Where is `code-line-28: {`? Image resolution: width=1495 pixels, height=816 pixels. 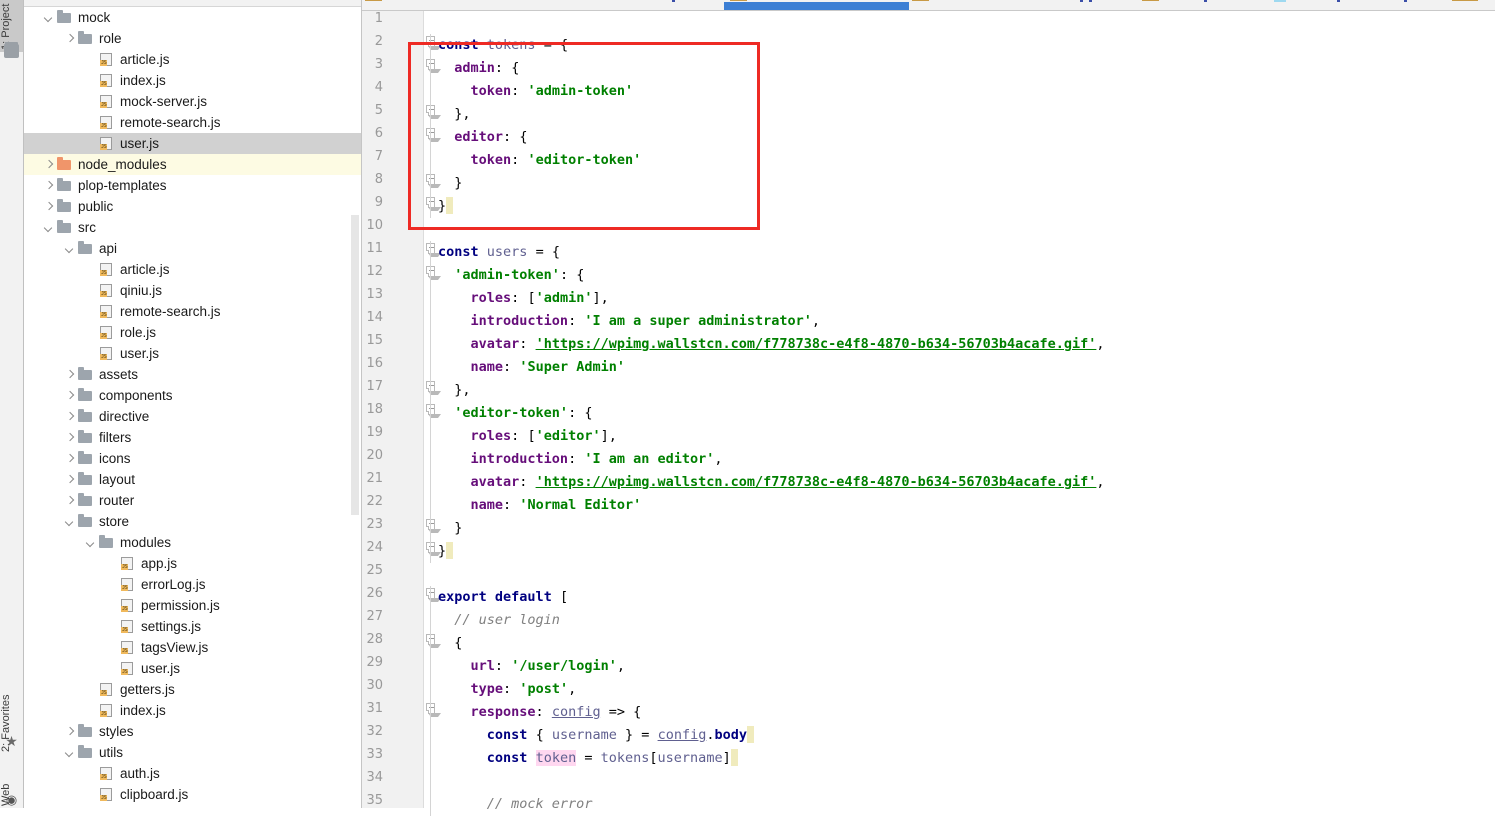 code-line-28: { is located at coordinates (450, 643).